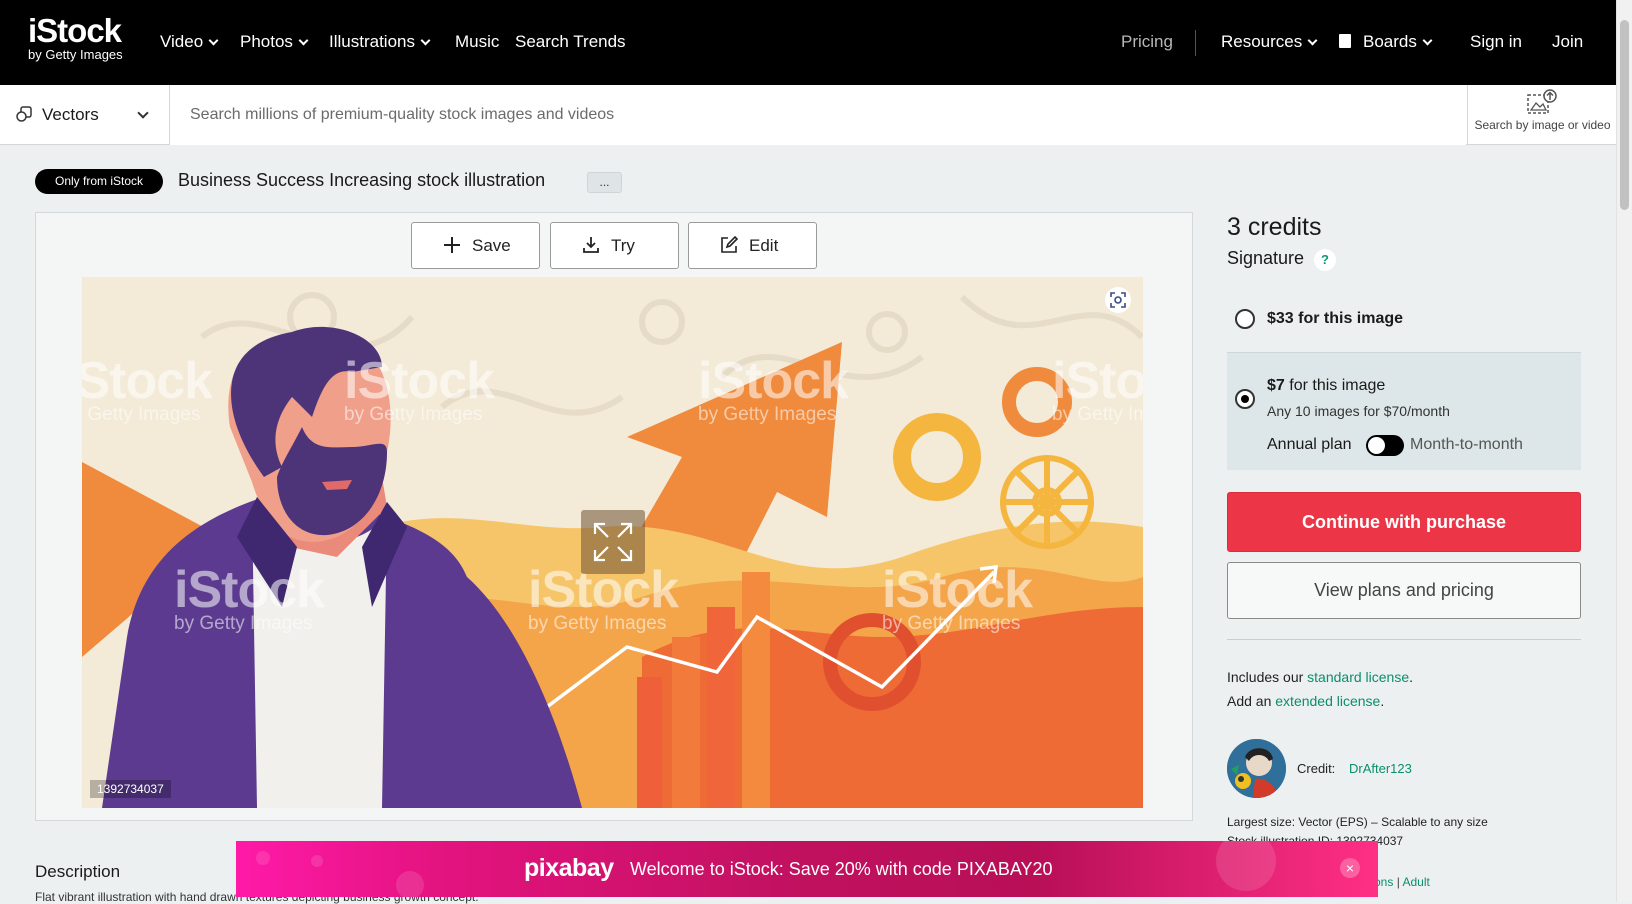  Describe the element at coordinates (1385, 445) in the screenshot. I see `plan-term-toggle` at that location.